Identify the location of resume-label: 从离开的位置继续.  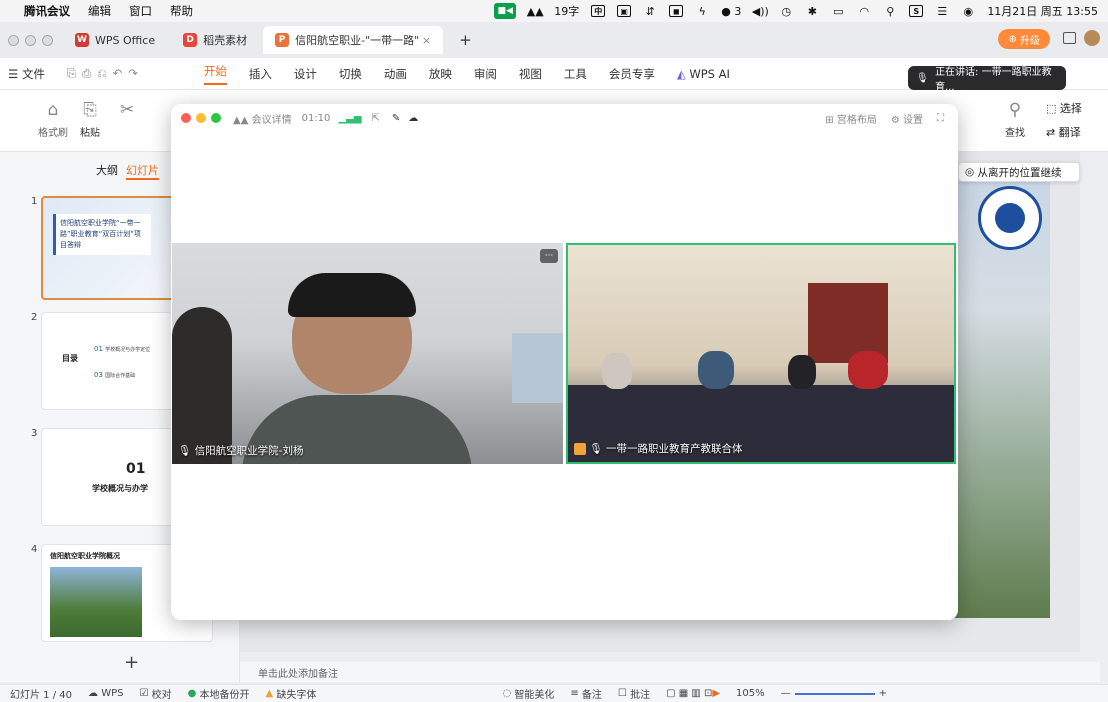
(1019, 172).